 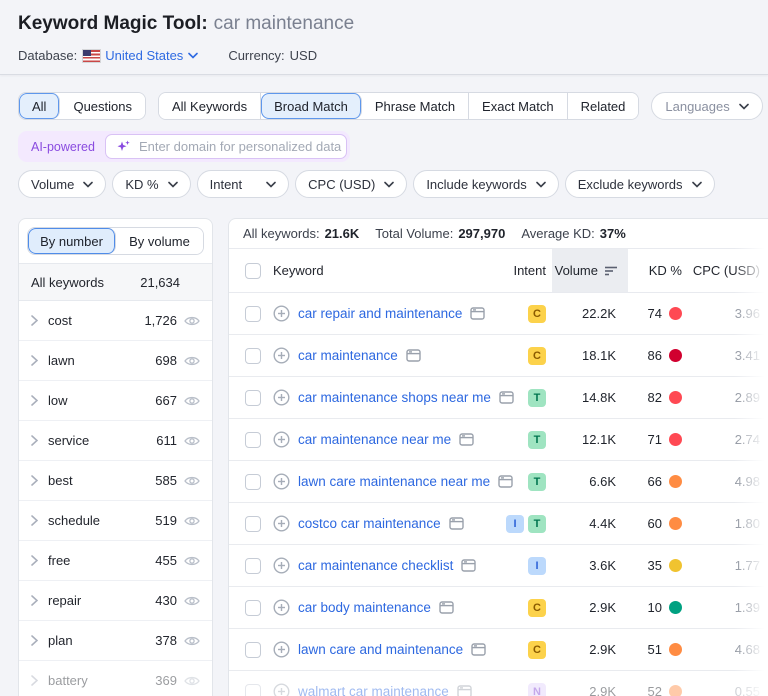 I want to click on keyword-cell: lawn care maintenance near me, so click(x=393, y=481).